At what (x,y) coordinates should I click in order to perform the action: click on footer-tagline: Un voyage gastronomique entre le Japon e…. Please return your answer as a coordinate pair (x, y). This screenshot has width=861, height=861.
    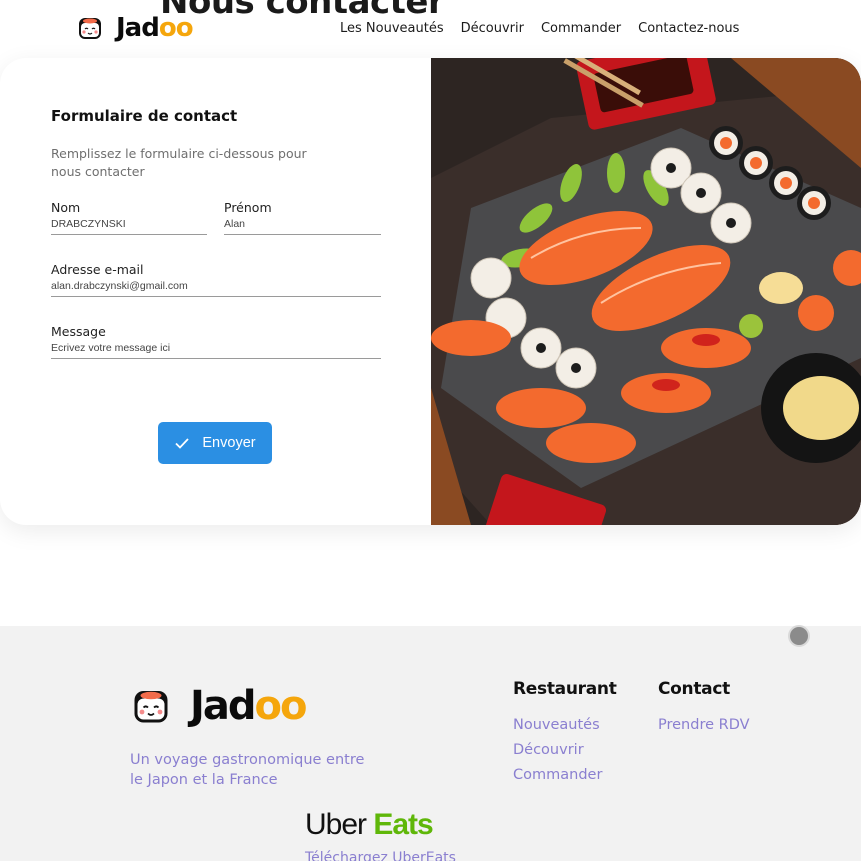
    Looking at the image, I should click on (247, 770).